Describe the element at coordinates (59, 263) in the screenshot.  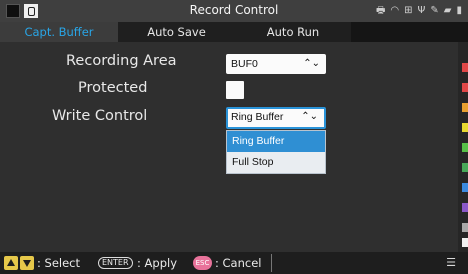
I see `select-hint: : Select` at that location.